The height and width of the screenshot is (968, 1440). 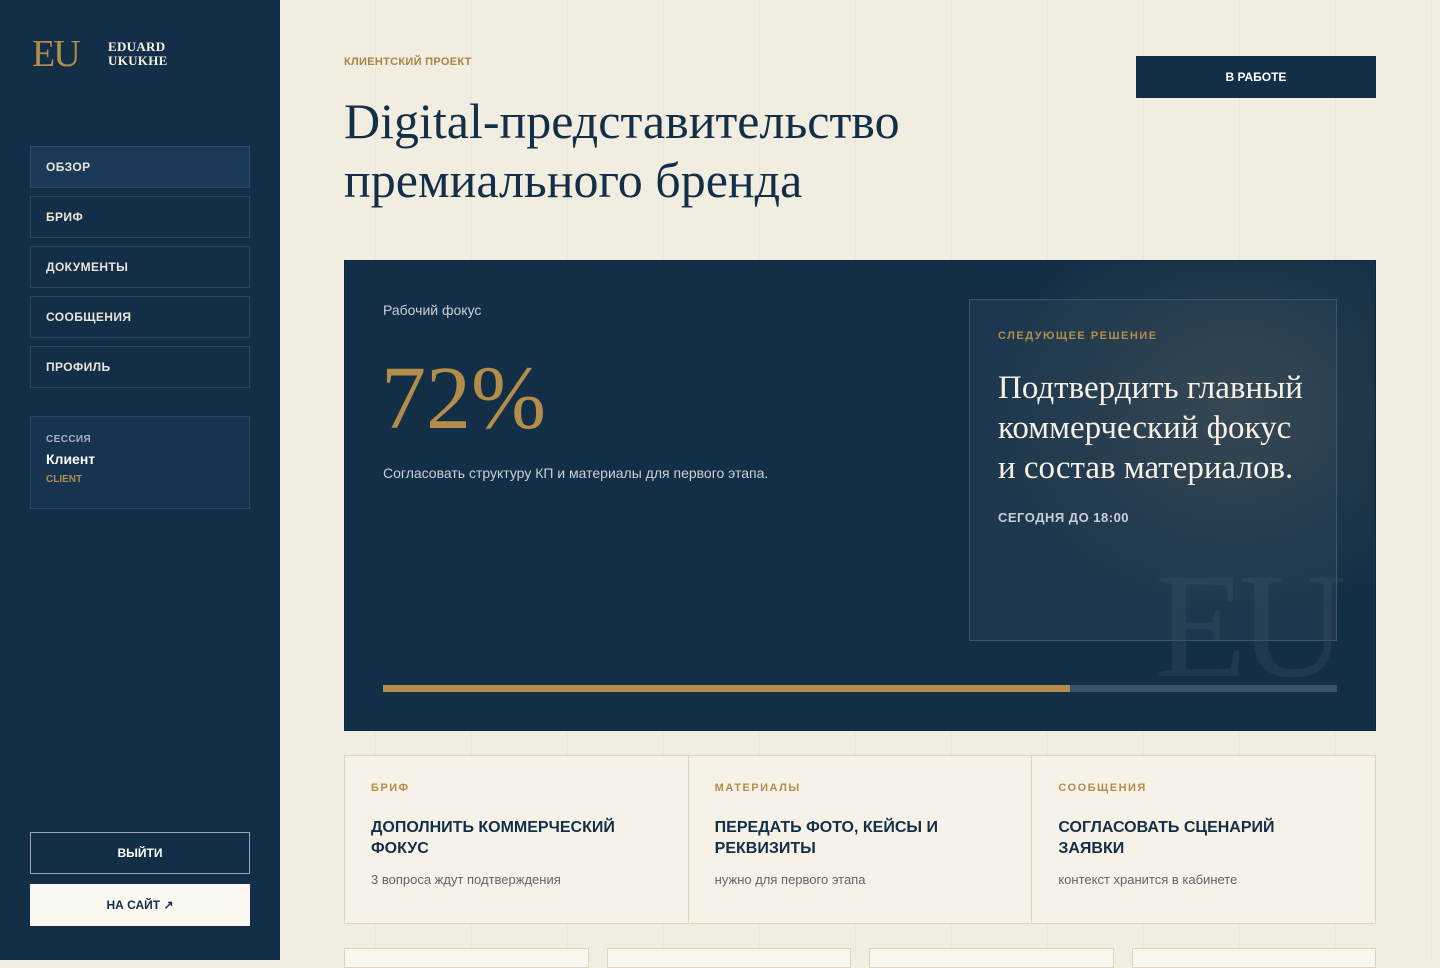 What do you see at coordinates (1148, 879) in the screenshot?
I see `task-note: контекст хранится в кабинете` at bounding box center [1148, 879].